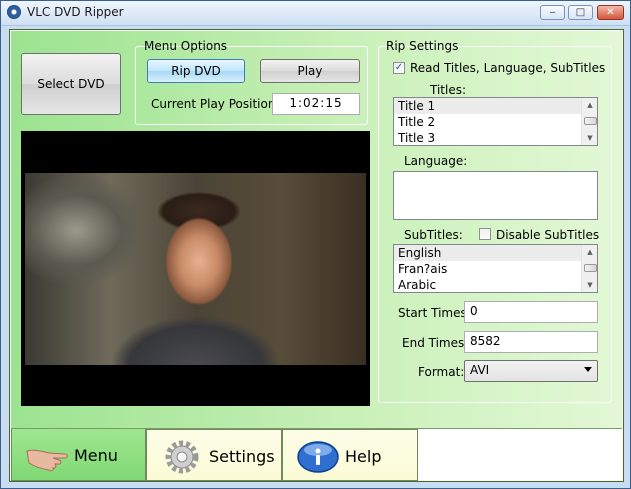  I want to click on tab-menu: Menu, so click(78, 455).